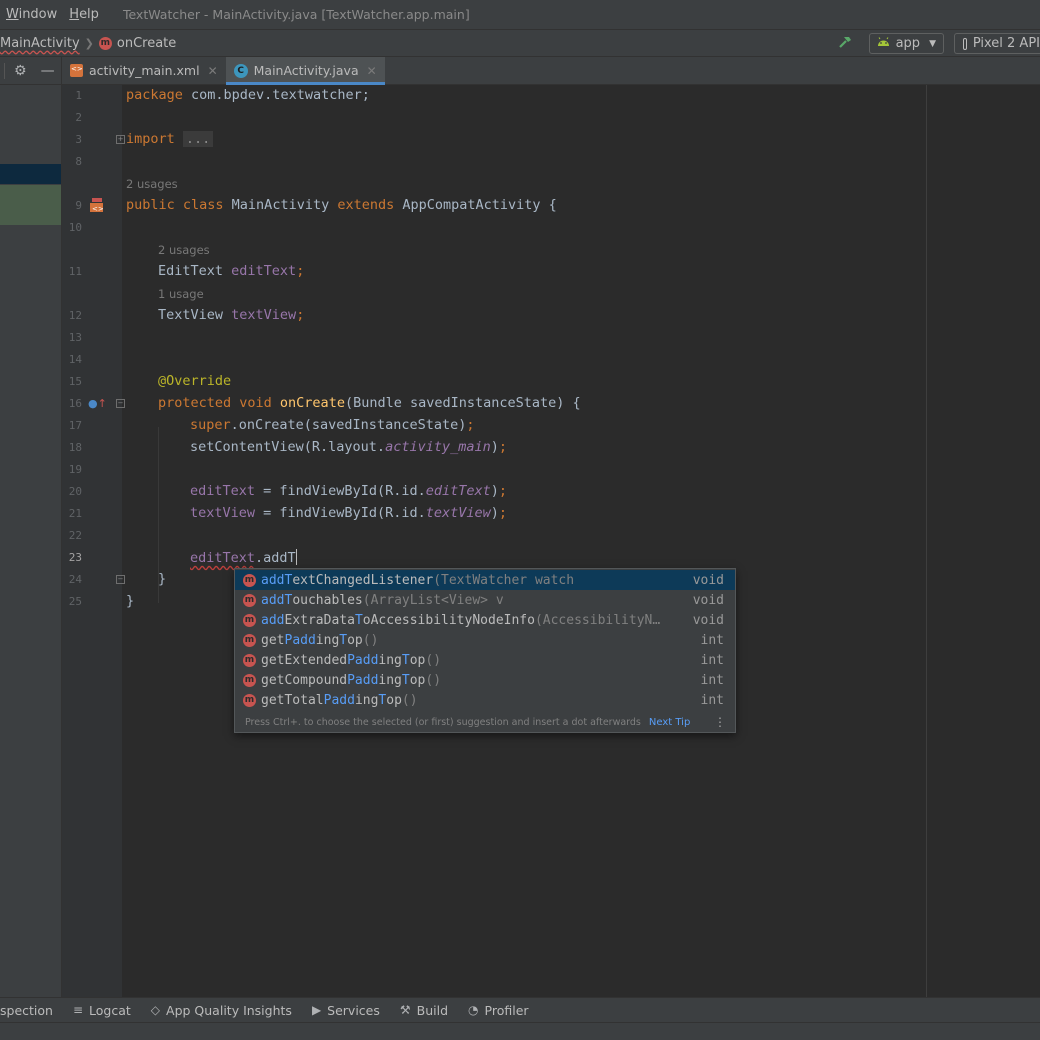  What do you see at coordinates (498, 1010) in the screenshot?
I see `profiler-tab: ◔ Profiler` at bounding box center [498, 1010].